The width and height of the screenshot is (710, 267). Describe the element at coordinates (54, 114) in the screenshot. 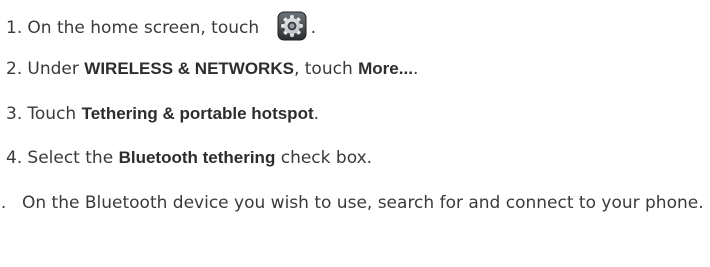

I see `step-text: Touch` at that location.